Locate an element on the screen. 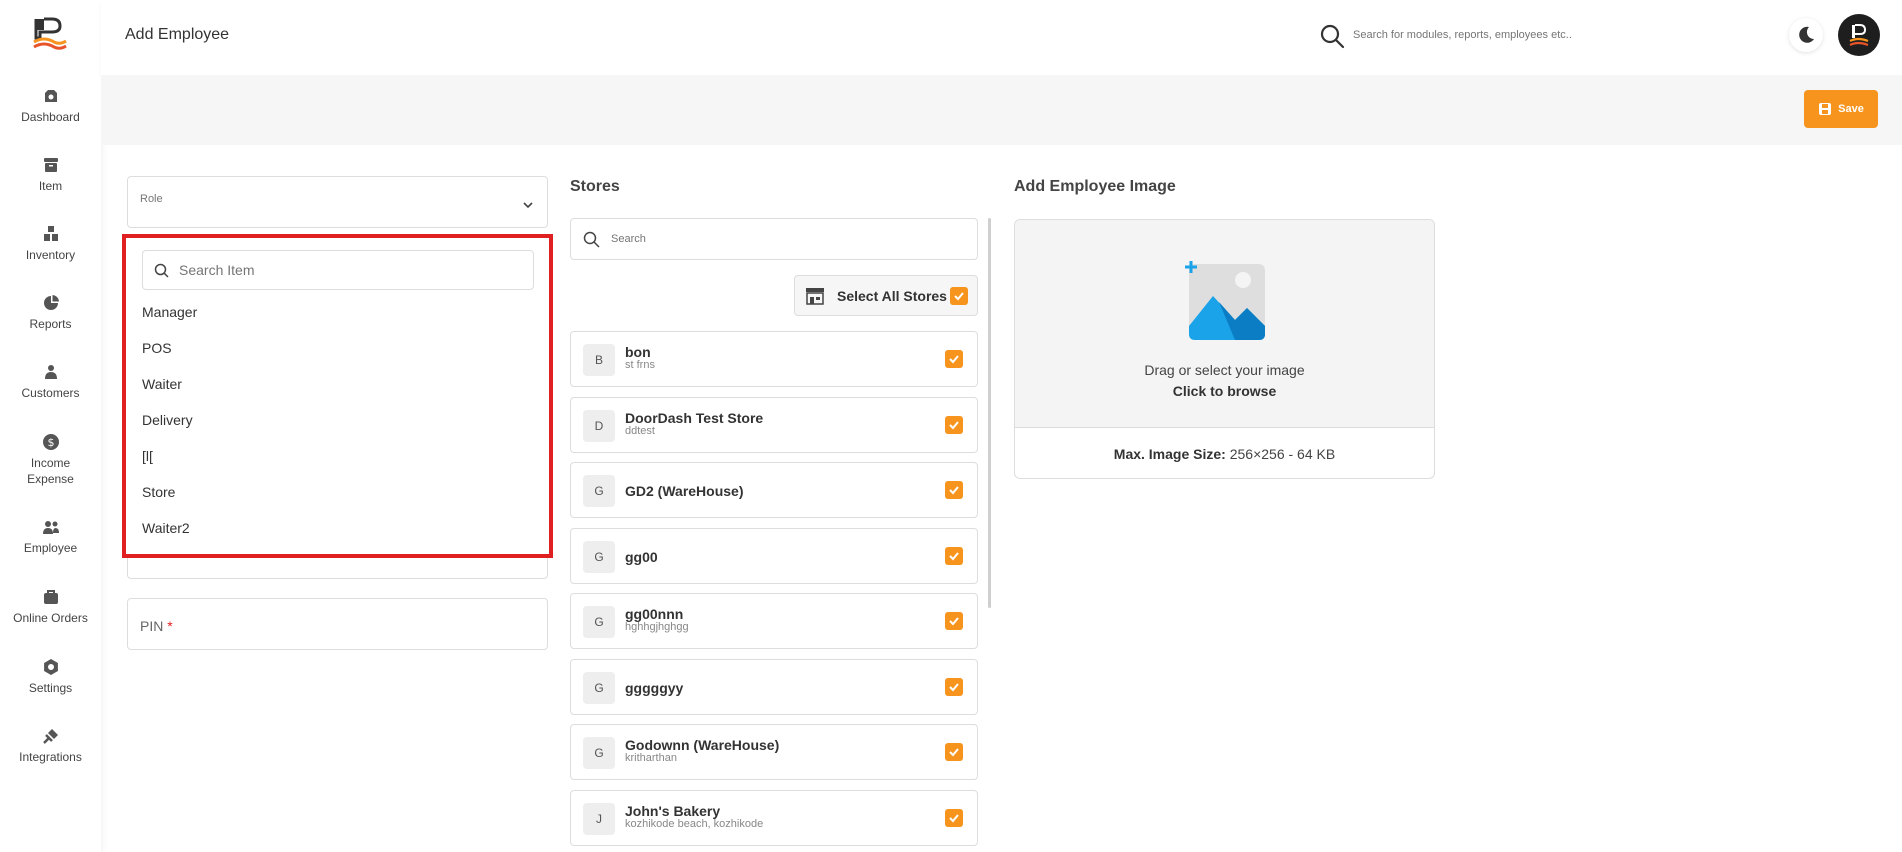 The image size is (1902, 852). sidebar-item-income-expense: $ Income Expense is located at coordinates (50, 460).